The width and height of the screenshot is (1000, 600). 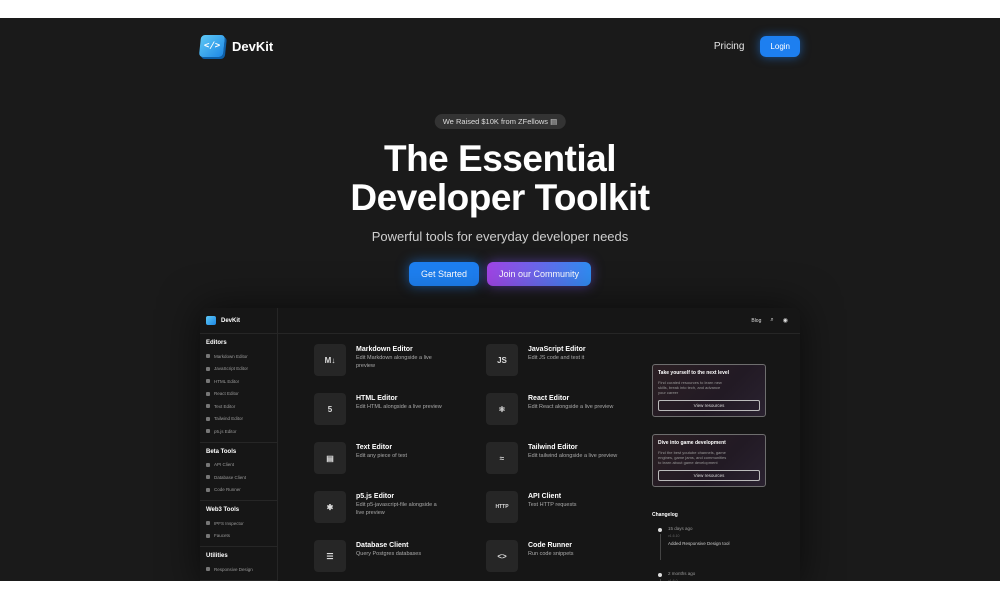 I want to click on tool-card-code-runner: <> Code Runner Run code snippets, so click(x=566, y=560).